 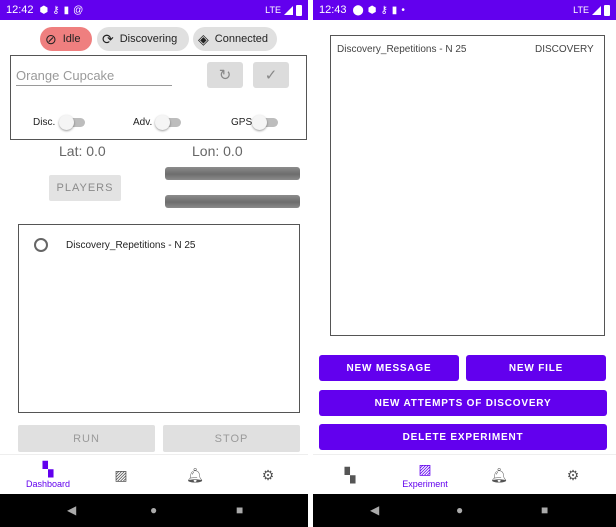 I want to click on status-bar: 12:43 ⬤ ⬢ ⚷ ▮ • LTE, so click(x=464, y=10).